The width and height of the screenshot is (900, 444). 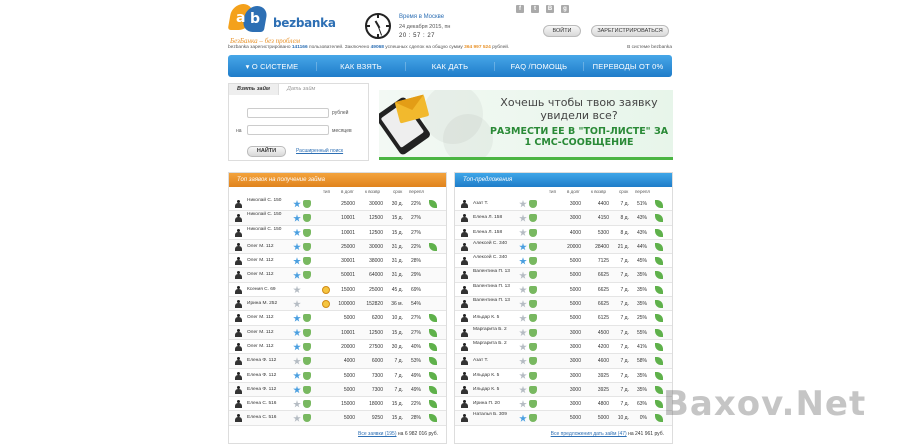 I want to click on register-button: ЗАРЕГИСТРИРОВАТЬСЯ, so click(x=630, y=31).